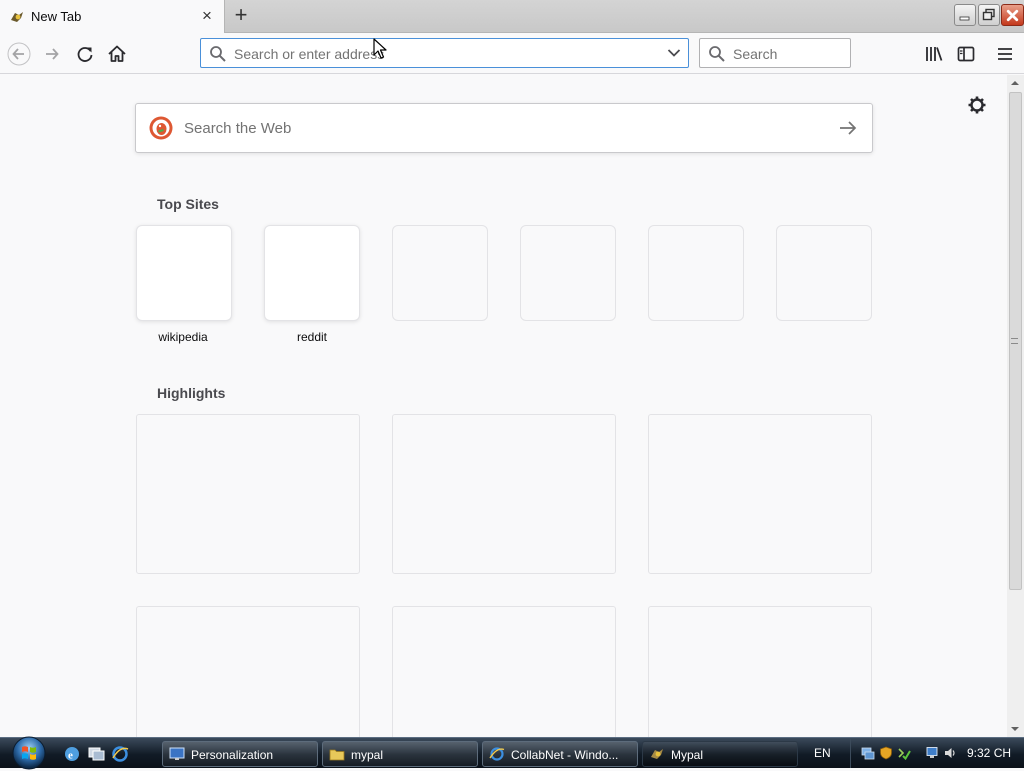  I want to click on taskbar-button-mypal-folder: mypal, so click(400, 754).